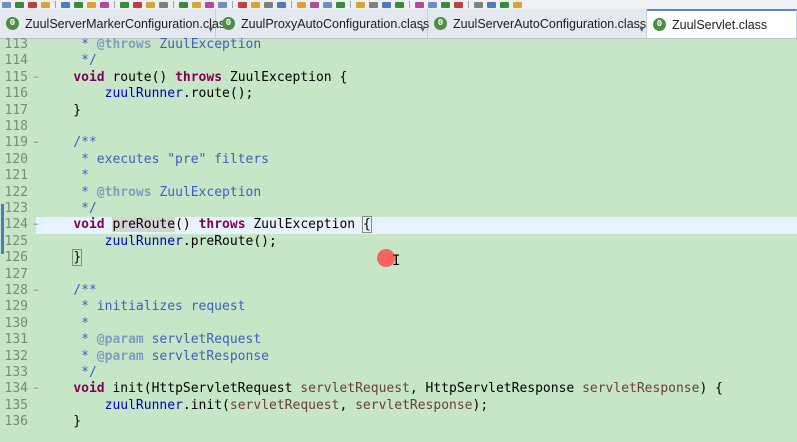  Describe the element at coordinates (398, 61) in the screenshot. I see `code-line: 114 */` at that location.